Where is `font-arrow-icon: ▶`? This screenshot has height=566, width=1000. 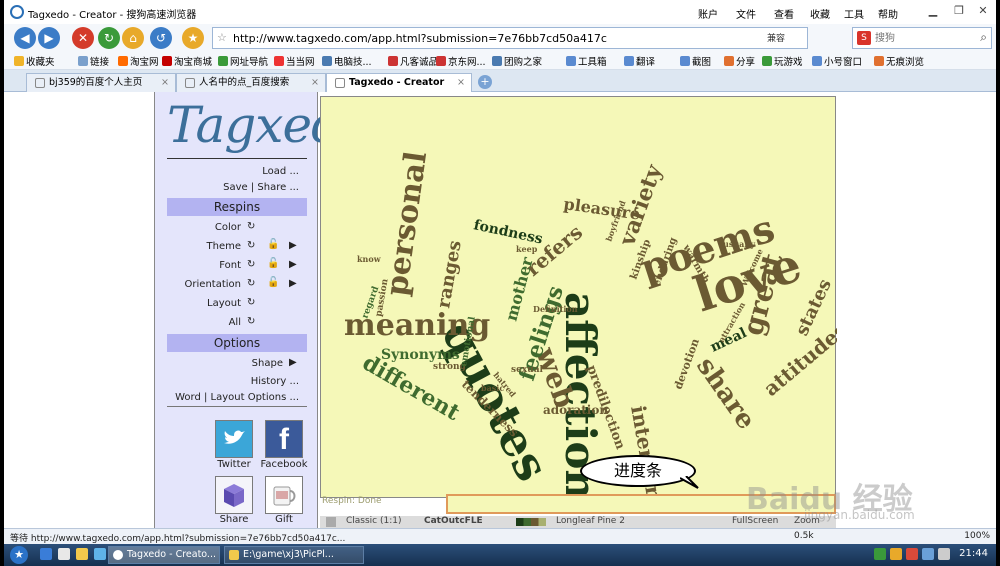
font-arrow-icon: ▶ is located at coordinates (293, 264).